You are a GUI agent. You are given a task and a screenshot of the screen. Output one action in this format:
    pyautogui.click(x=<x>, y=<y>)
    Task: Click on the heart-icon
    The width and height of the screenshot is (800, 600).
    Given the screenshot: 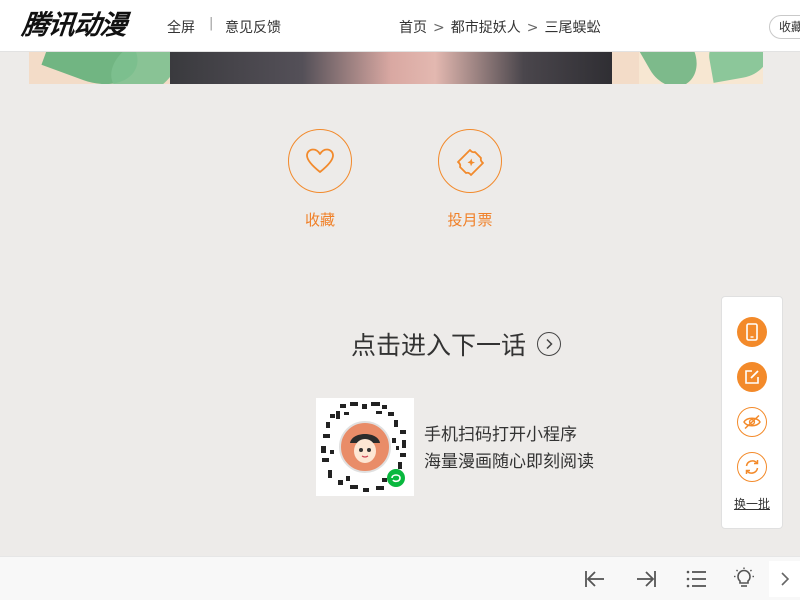 What is the action you would take?
    pyautogui.click(x=320, y=160)
    